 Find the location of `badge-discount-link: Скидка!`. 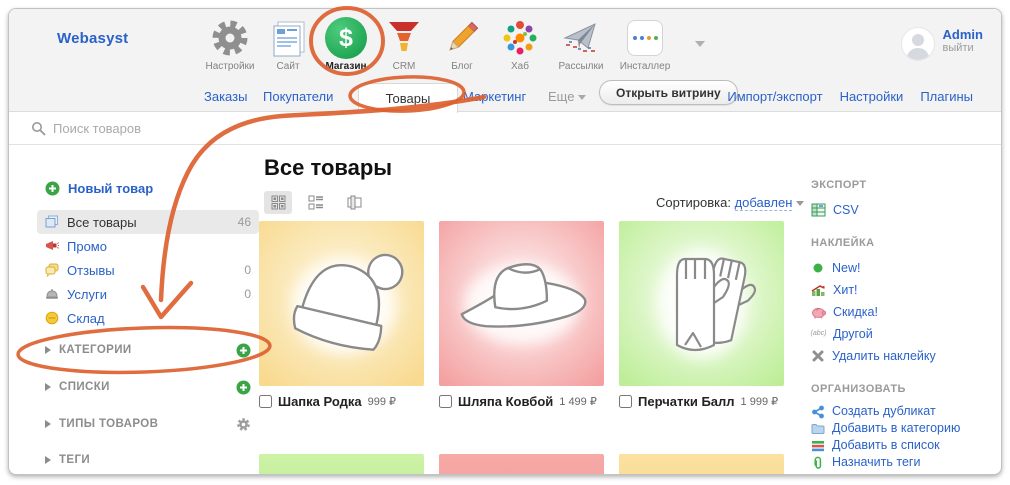

badge-discount-link: Скидка! is located at coordinates (902, 312).